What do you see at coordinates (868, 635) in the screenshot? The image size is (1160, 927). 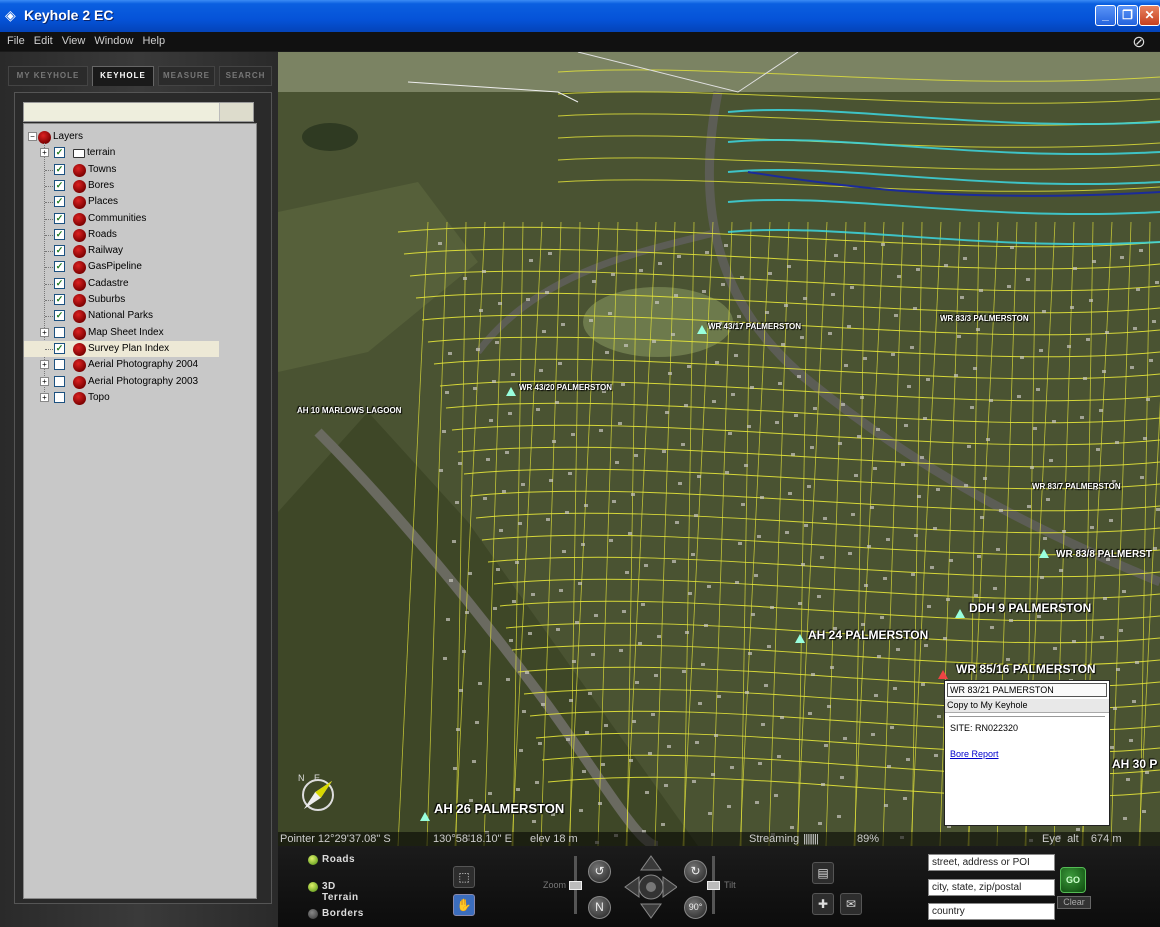 I see `map-label-ah-24: AH 24 PALMERSTON` at bounding box center [868, 635].